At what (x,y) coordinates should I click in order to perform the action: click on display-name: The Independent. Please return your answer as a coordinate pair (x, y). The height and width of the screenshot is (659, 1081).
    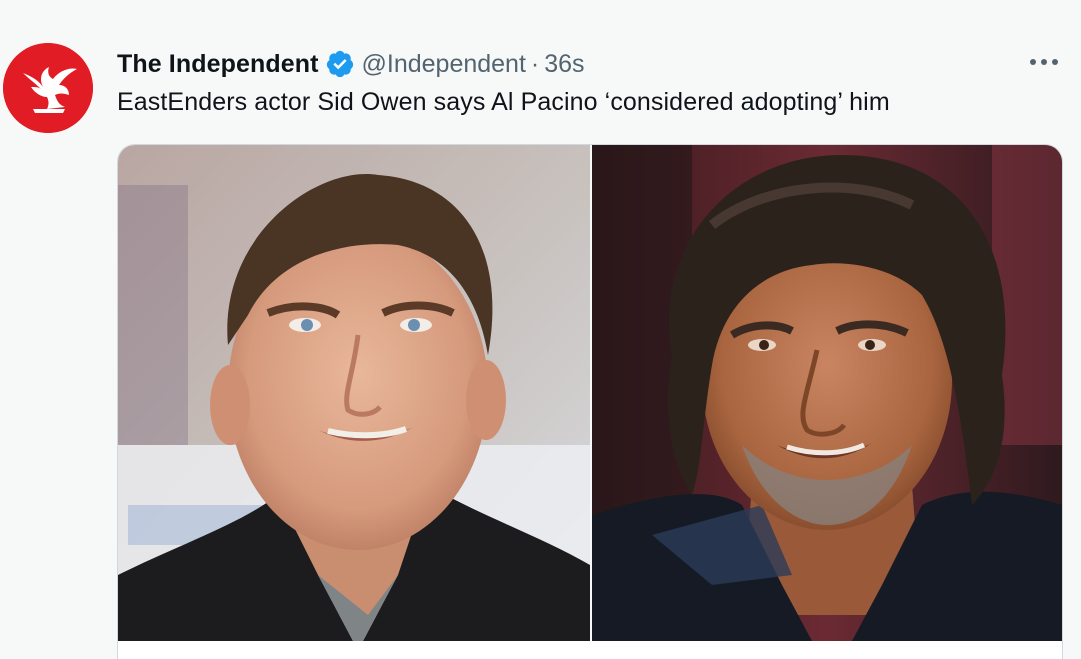
    Looking at the image, I should click on (218, 64).